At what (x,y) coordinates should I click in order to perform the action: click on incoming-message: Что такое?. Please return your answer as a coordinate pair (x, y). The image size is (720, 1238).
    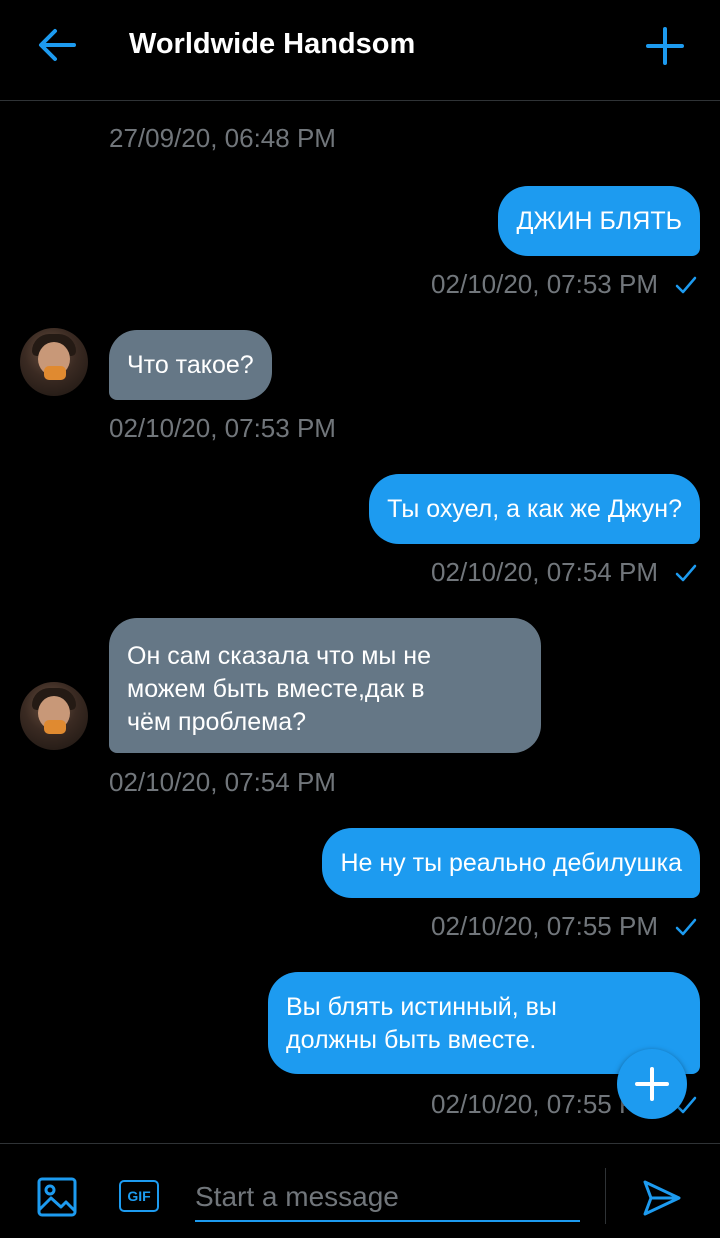
    Looking at the image, I should click on (190, 365).